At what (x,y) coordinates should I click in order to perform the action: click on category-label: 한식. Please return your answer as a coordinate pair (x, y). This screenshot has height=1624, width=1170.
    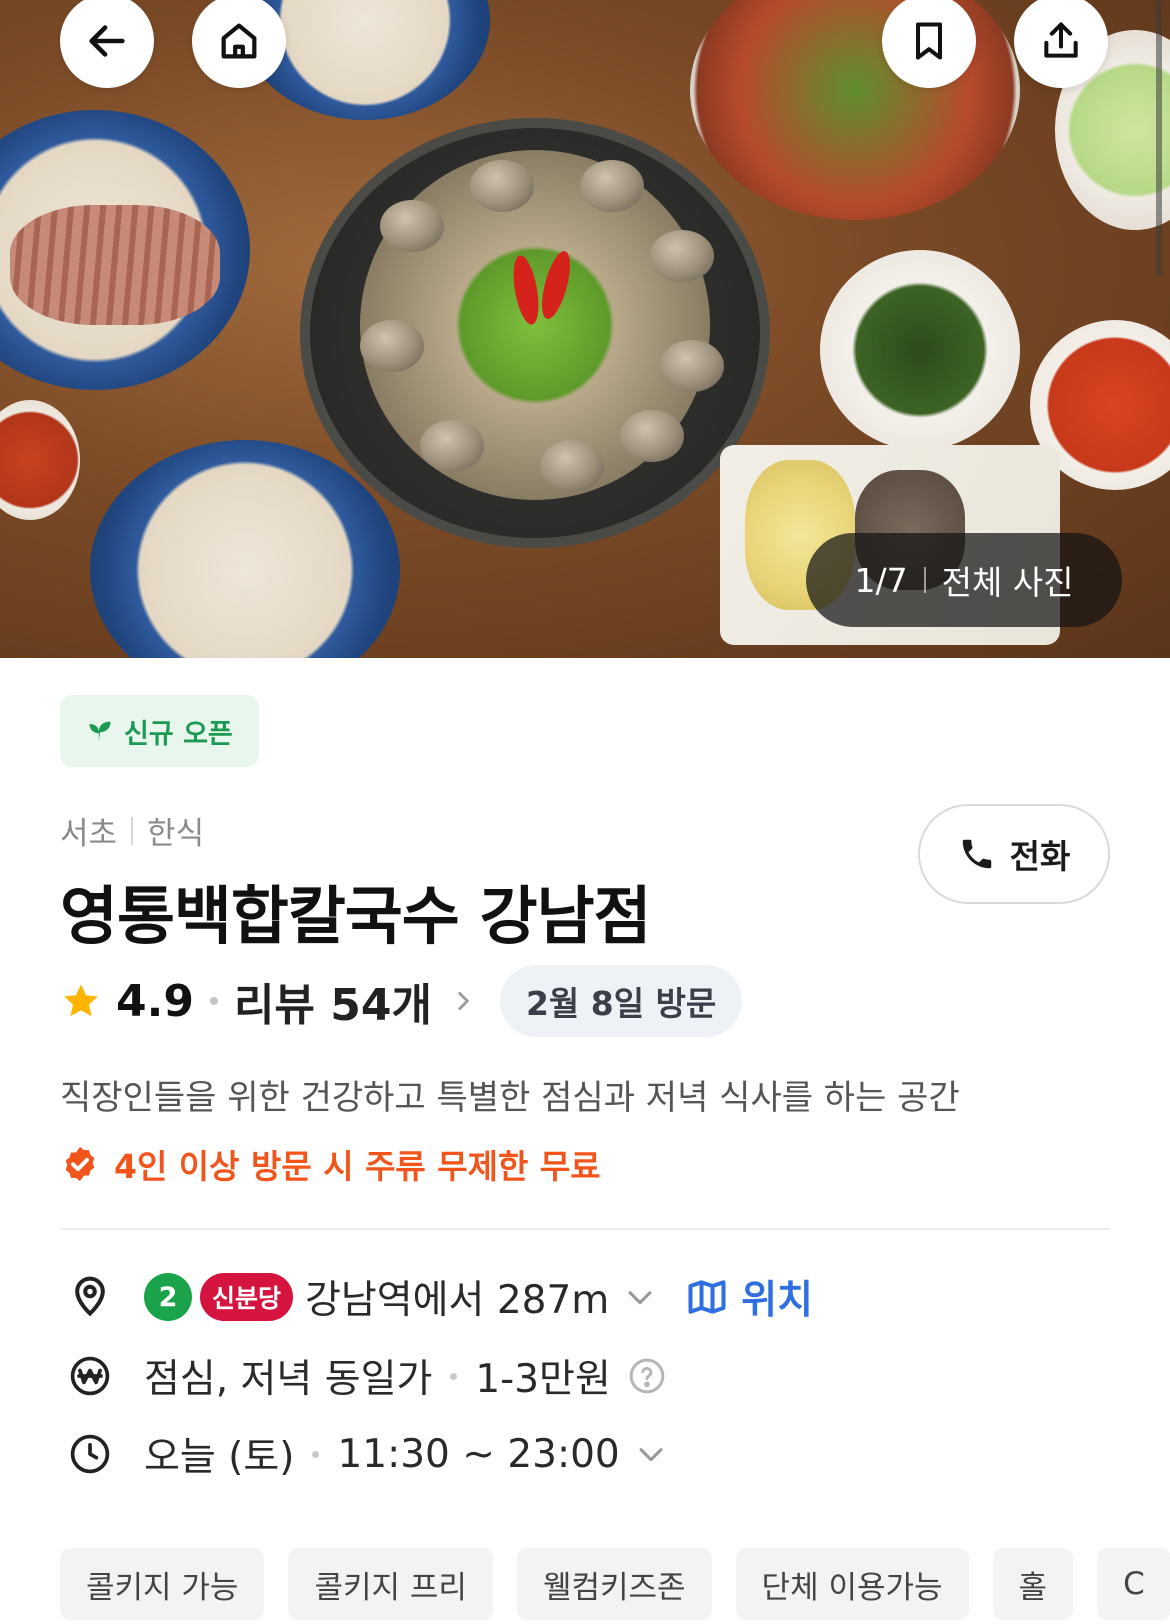
    Looking at the image, I should click on (176, 834).